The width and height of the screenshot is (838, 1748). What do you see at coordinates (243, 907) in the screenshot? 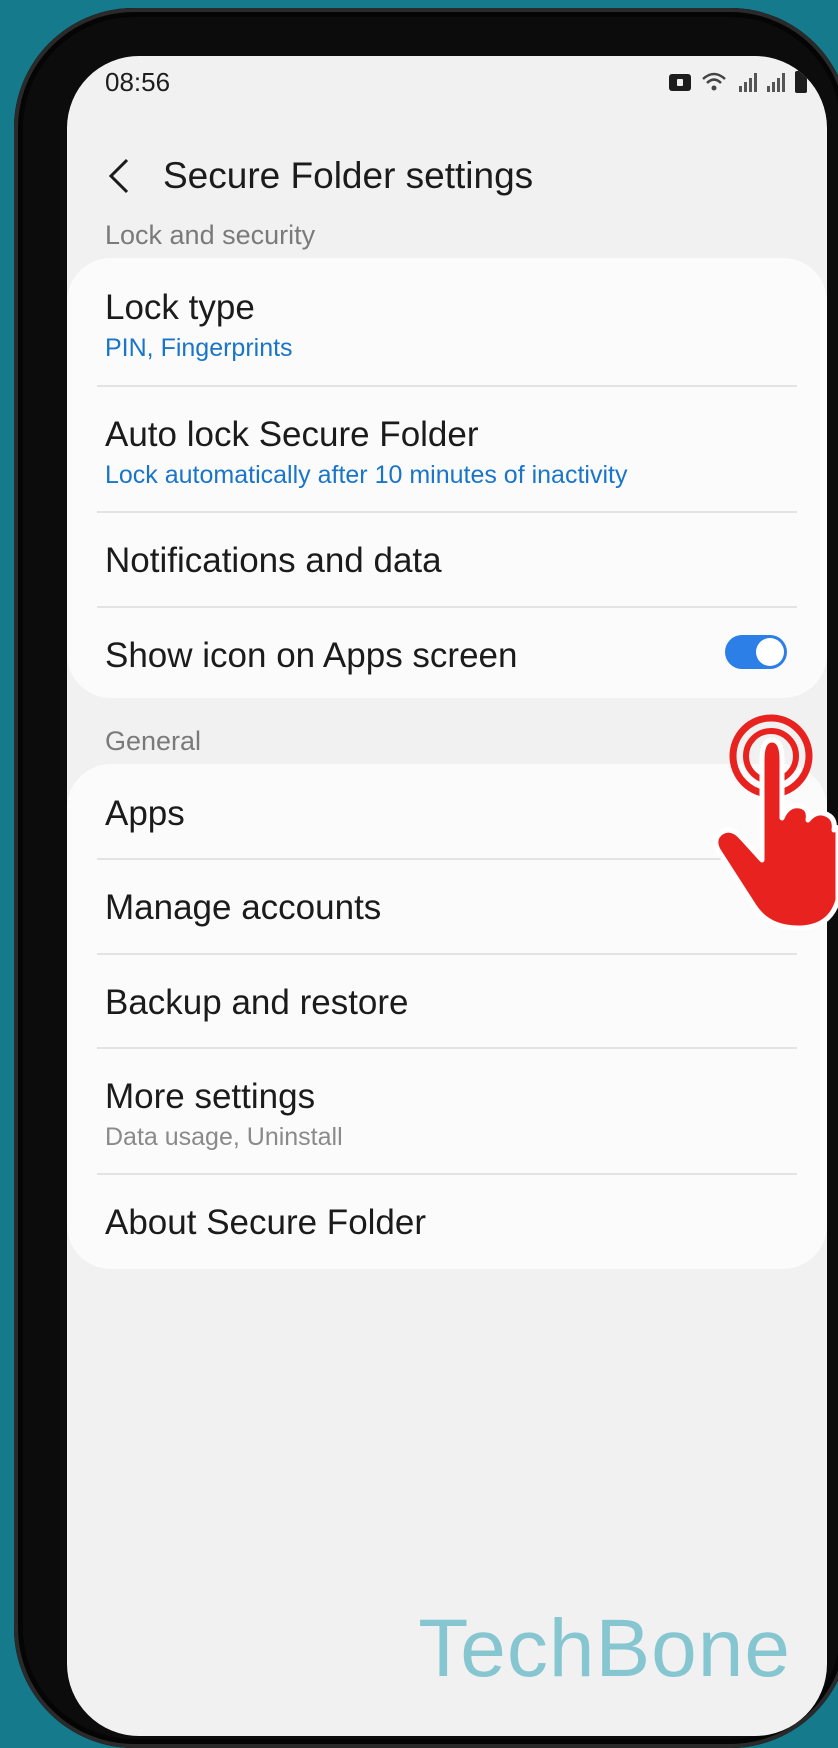
I see `manage-accounts-title: Manage accounts` at bounding box center [243, 907].